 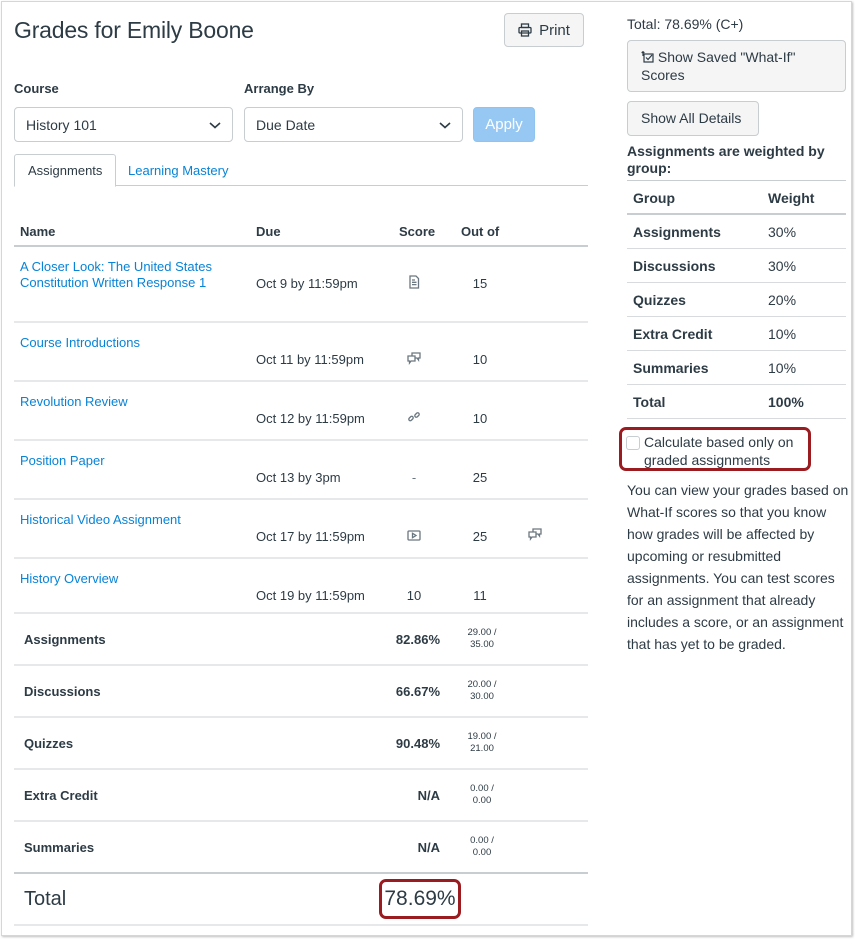 What do you see at coordinates (417, 639) in the screenshot?
I see `group-percent: 82.86%` at bounding box center [417, 639].